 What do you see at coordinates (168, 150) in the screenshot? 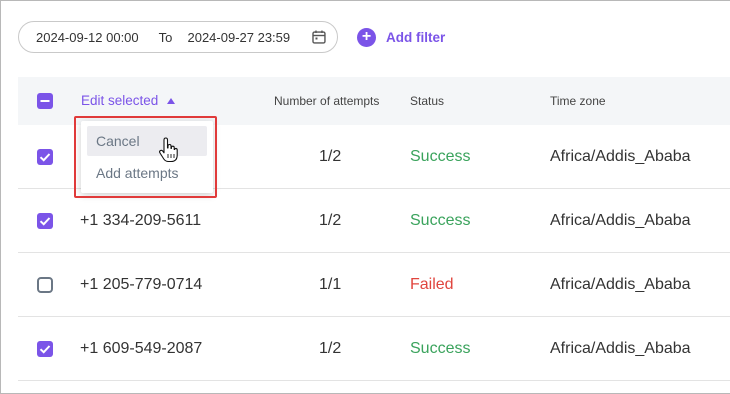
I see `hand-pointer-icon` at bounding box center [168, 150].